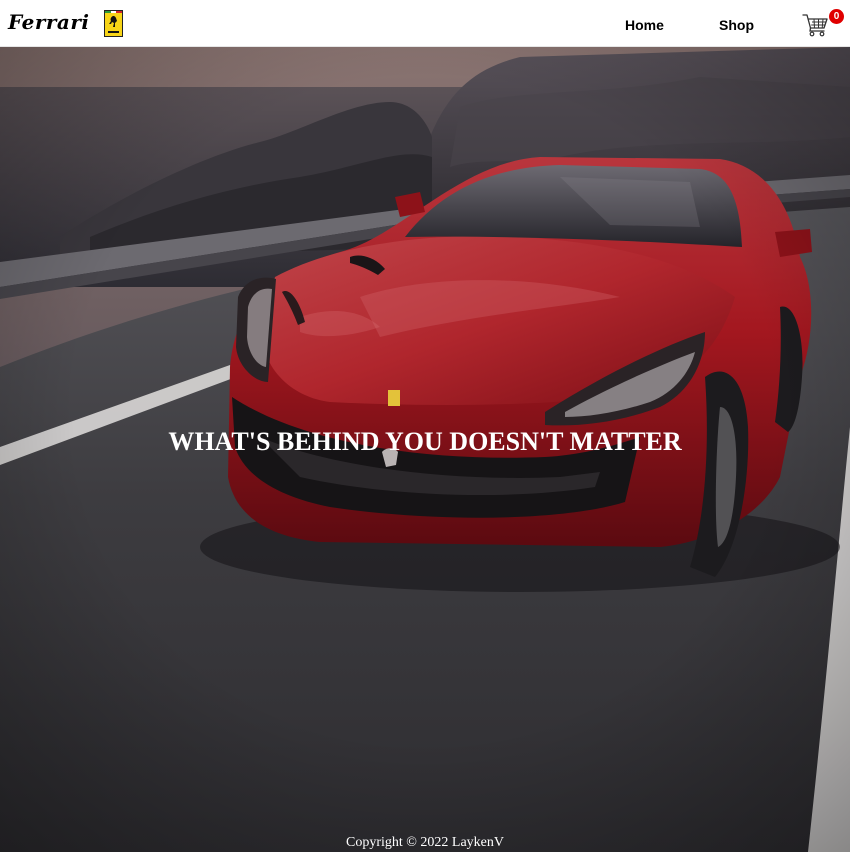 The height and width of the screenshot is (852, 850). I want to click on nav-home-link: Home, so click(644, 25).